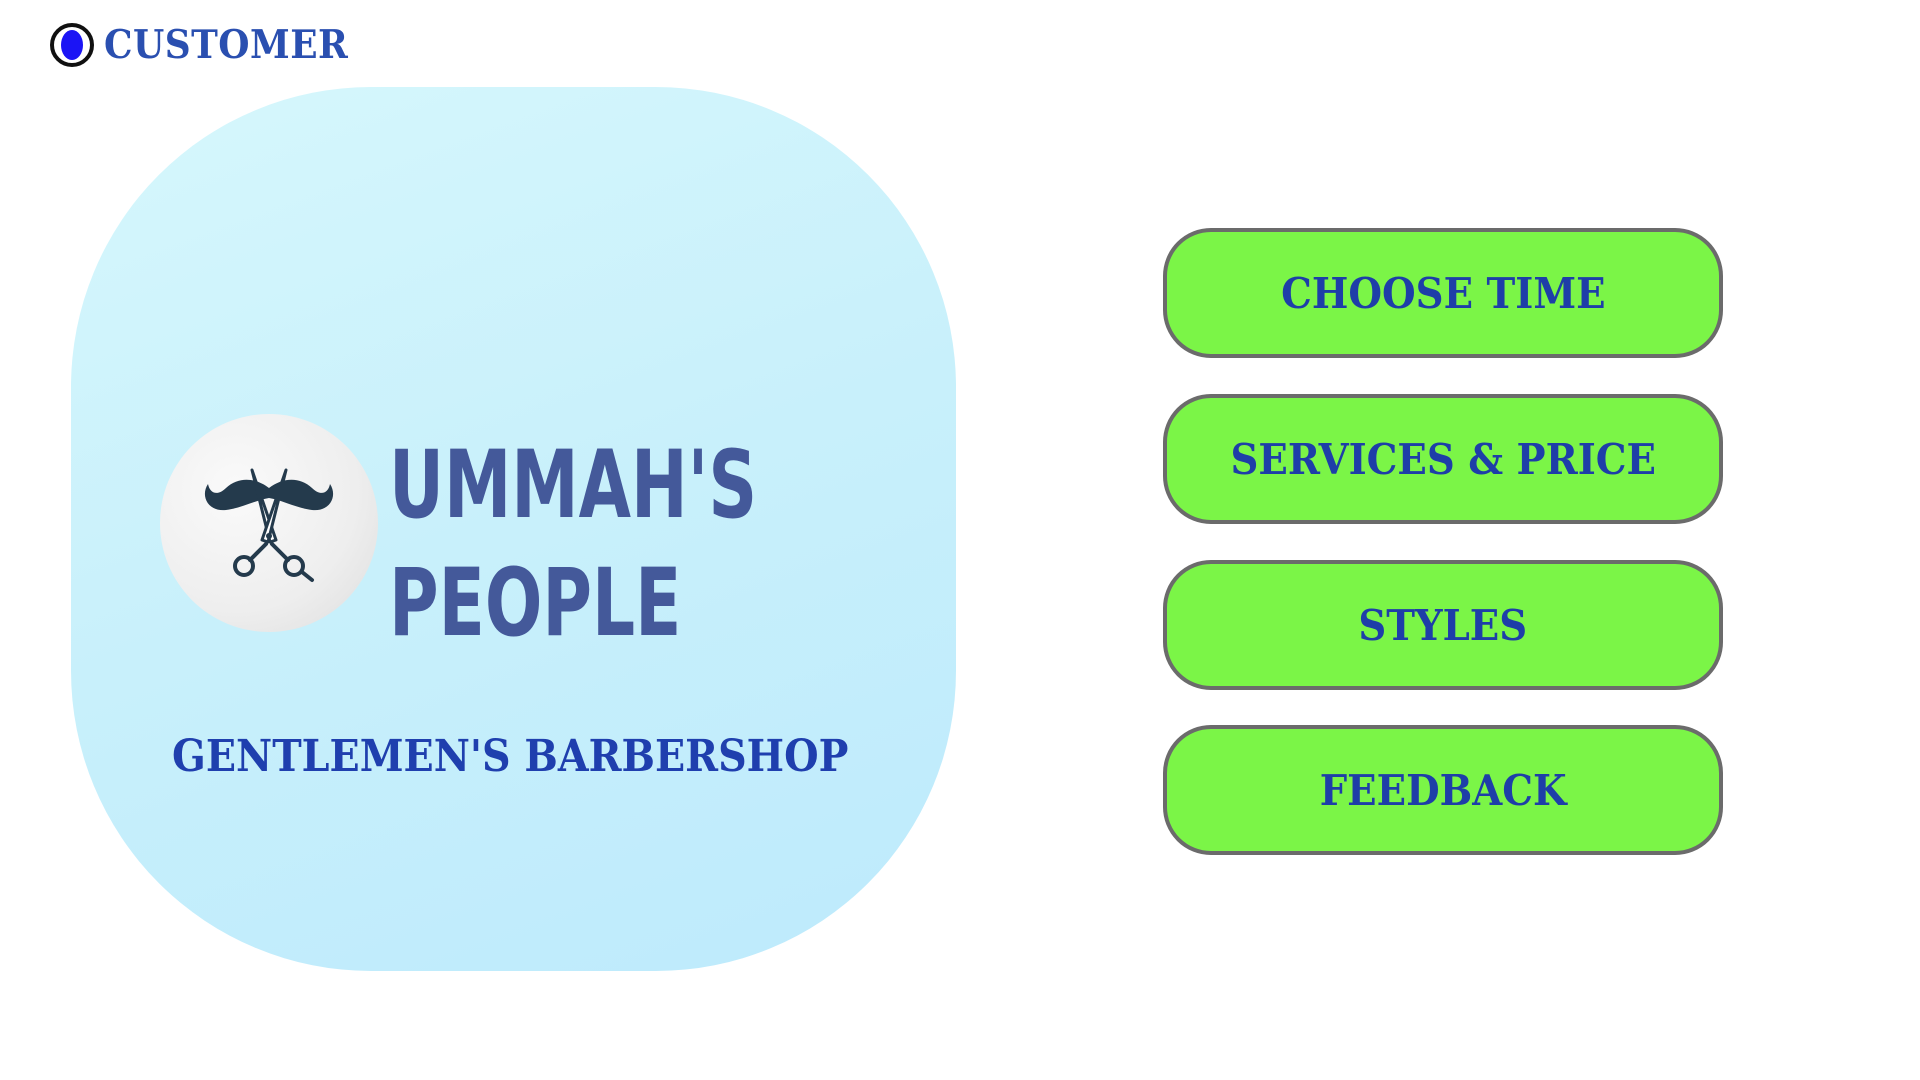  Describe the element at coordinates (226, 44) in the screenshot. I see `customer-label: CUSTOMER` at that location.